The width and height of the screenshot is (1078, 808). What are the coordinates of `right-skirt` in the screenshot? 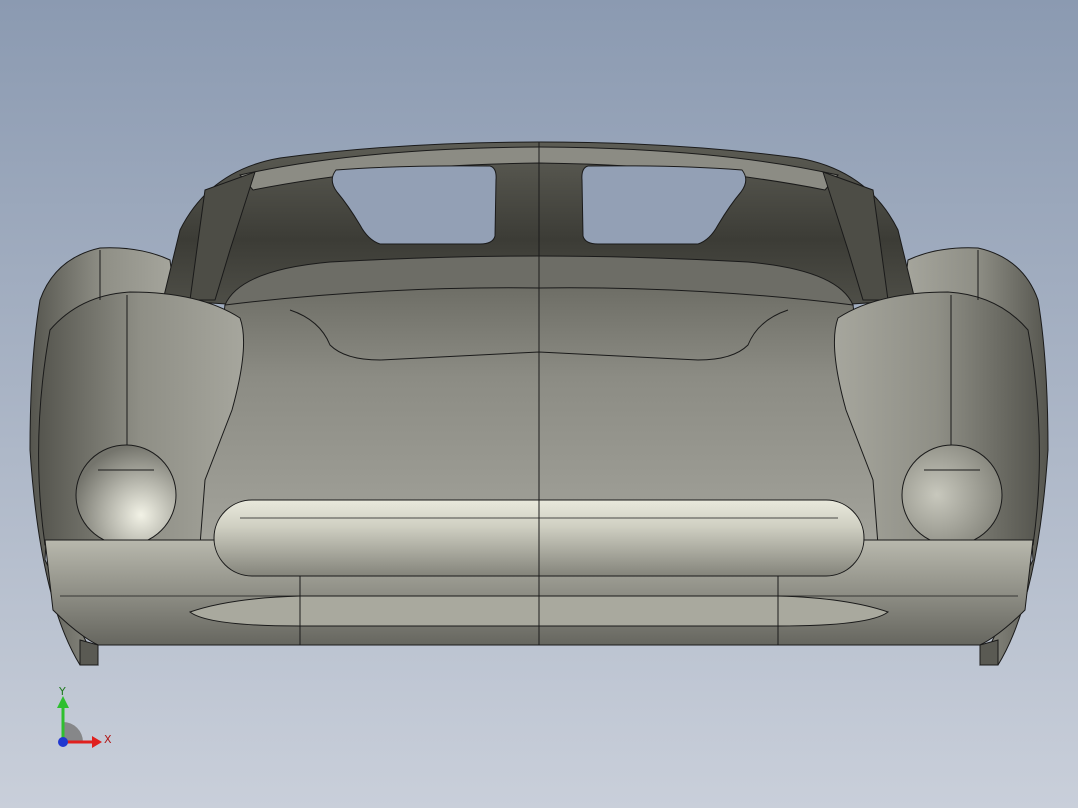 It's located at (989, 652).